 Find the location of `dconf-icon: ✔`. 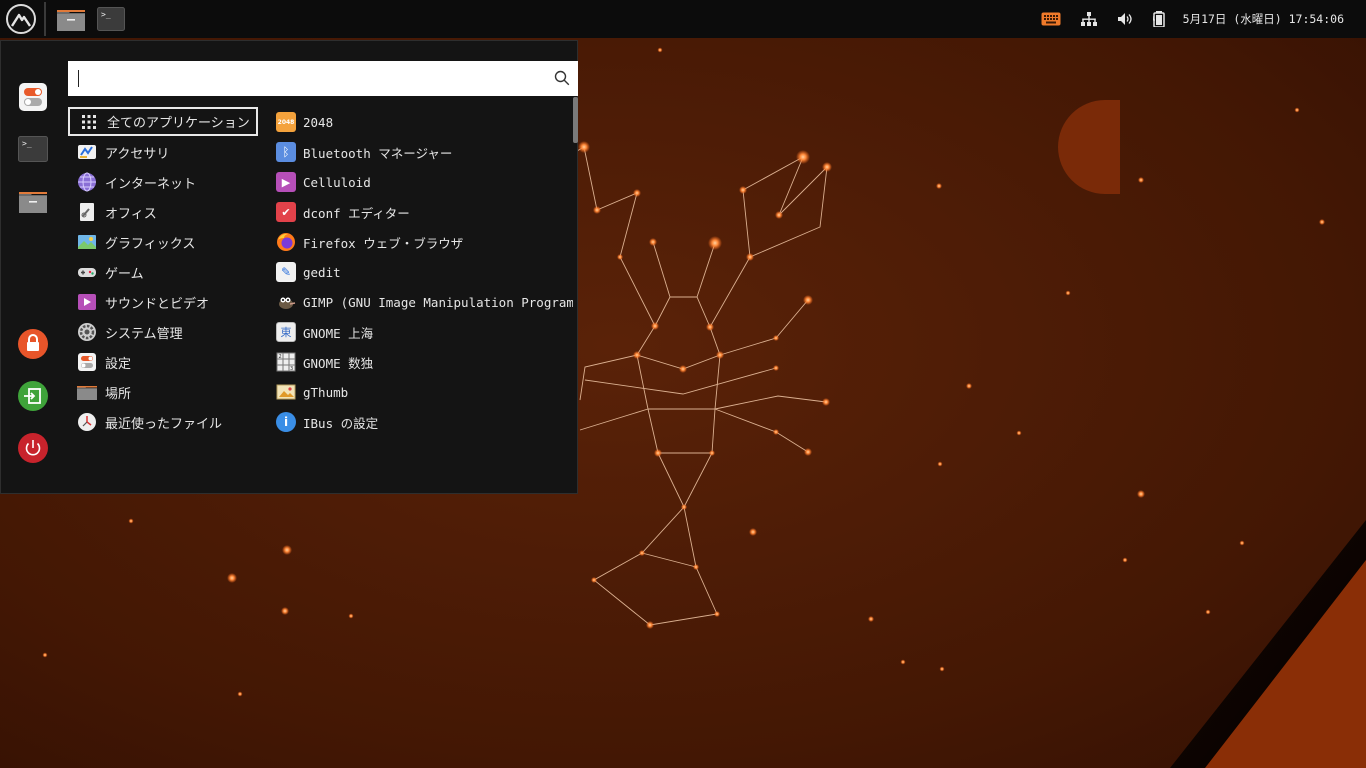

dconf-icon: ✔ is located at coordinates (286, 212).